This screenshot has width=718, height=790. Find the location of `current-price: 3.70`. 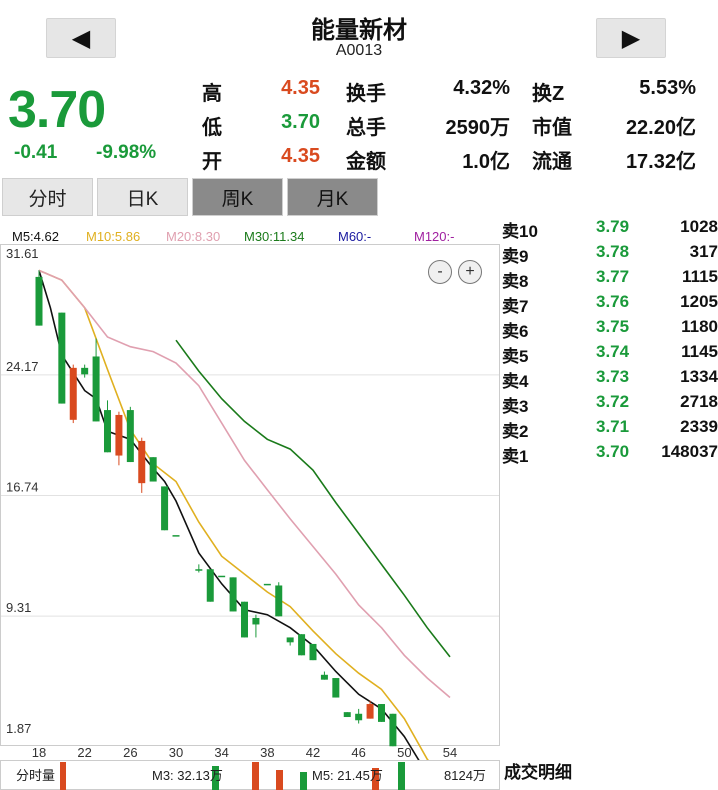

current-price: 3.70 is located at coordinates (57, 110).